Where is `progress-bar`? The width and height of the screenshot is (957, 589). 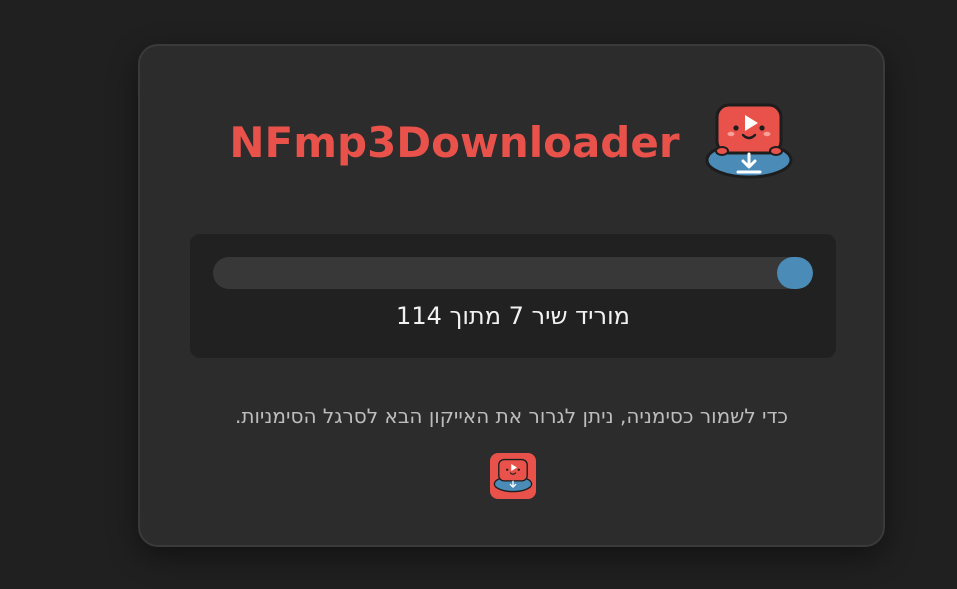 progress-bar is located at coordinates (513, 273).